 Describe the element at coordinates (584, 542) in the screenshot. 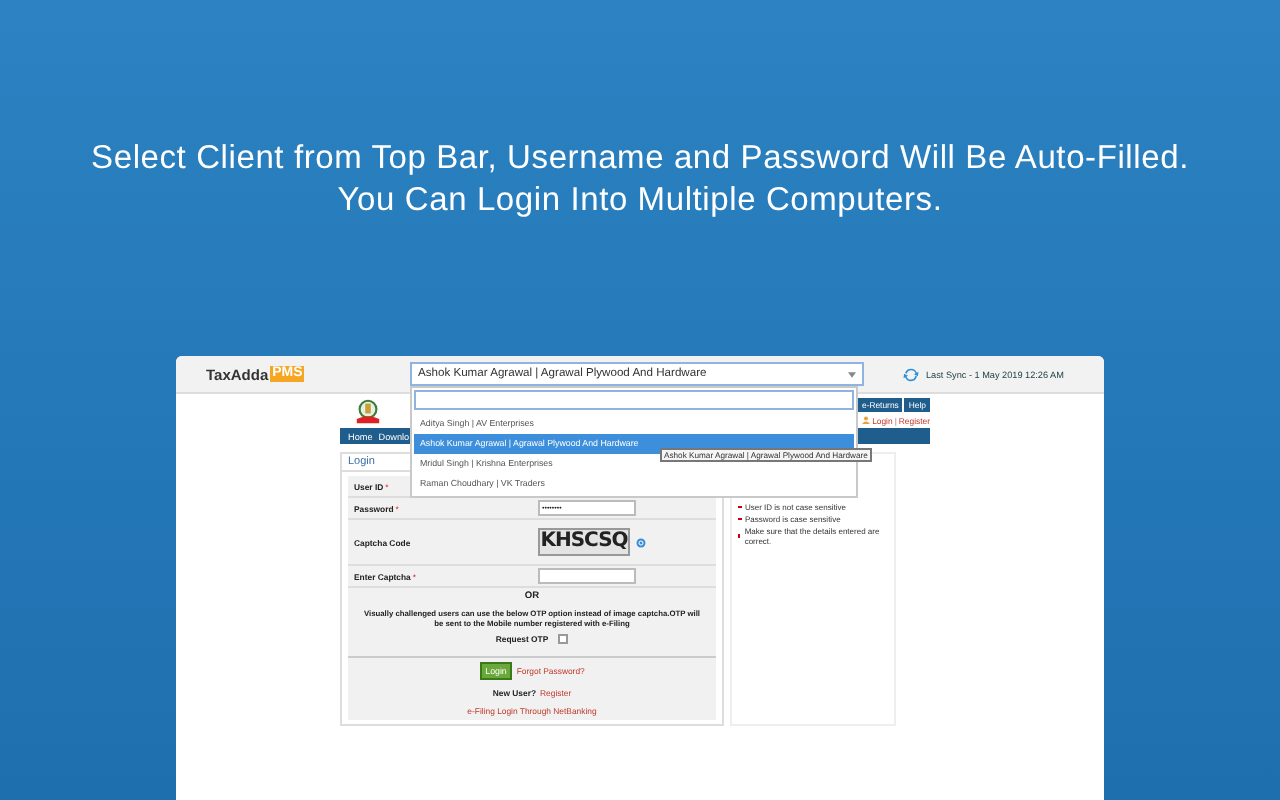

I see `captcha-image: KHSCSQ` at that location.